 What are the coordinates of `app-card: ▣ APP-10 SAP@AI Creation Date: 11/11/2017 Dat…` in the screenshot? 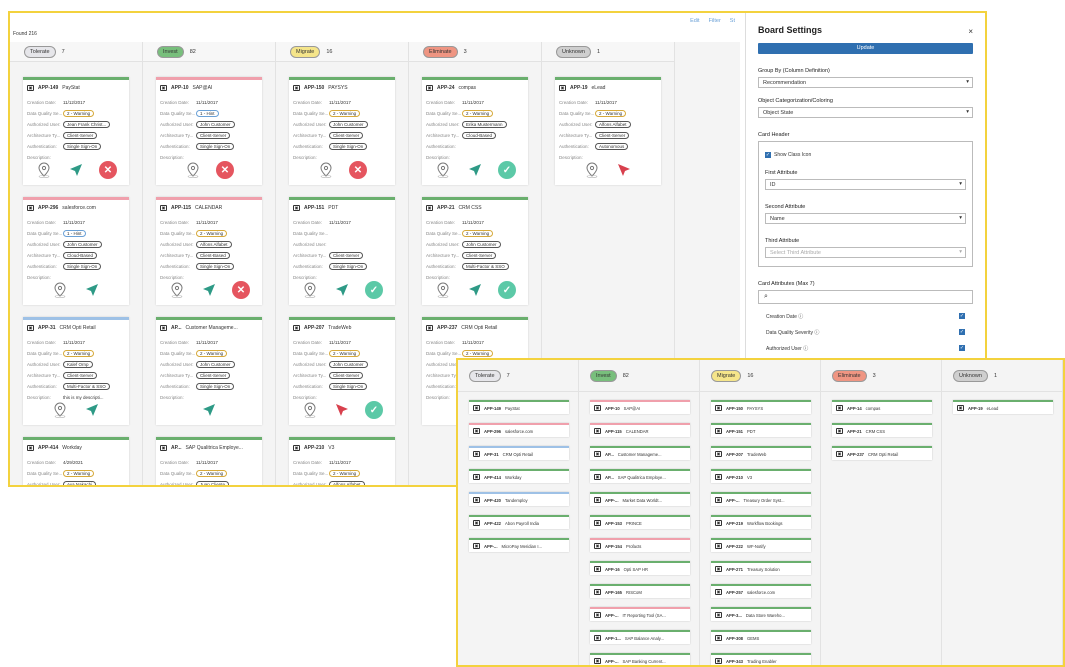 It's located at (209, 131).